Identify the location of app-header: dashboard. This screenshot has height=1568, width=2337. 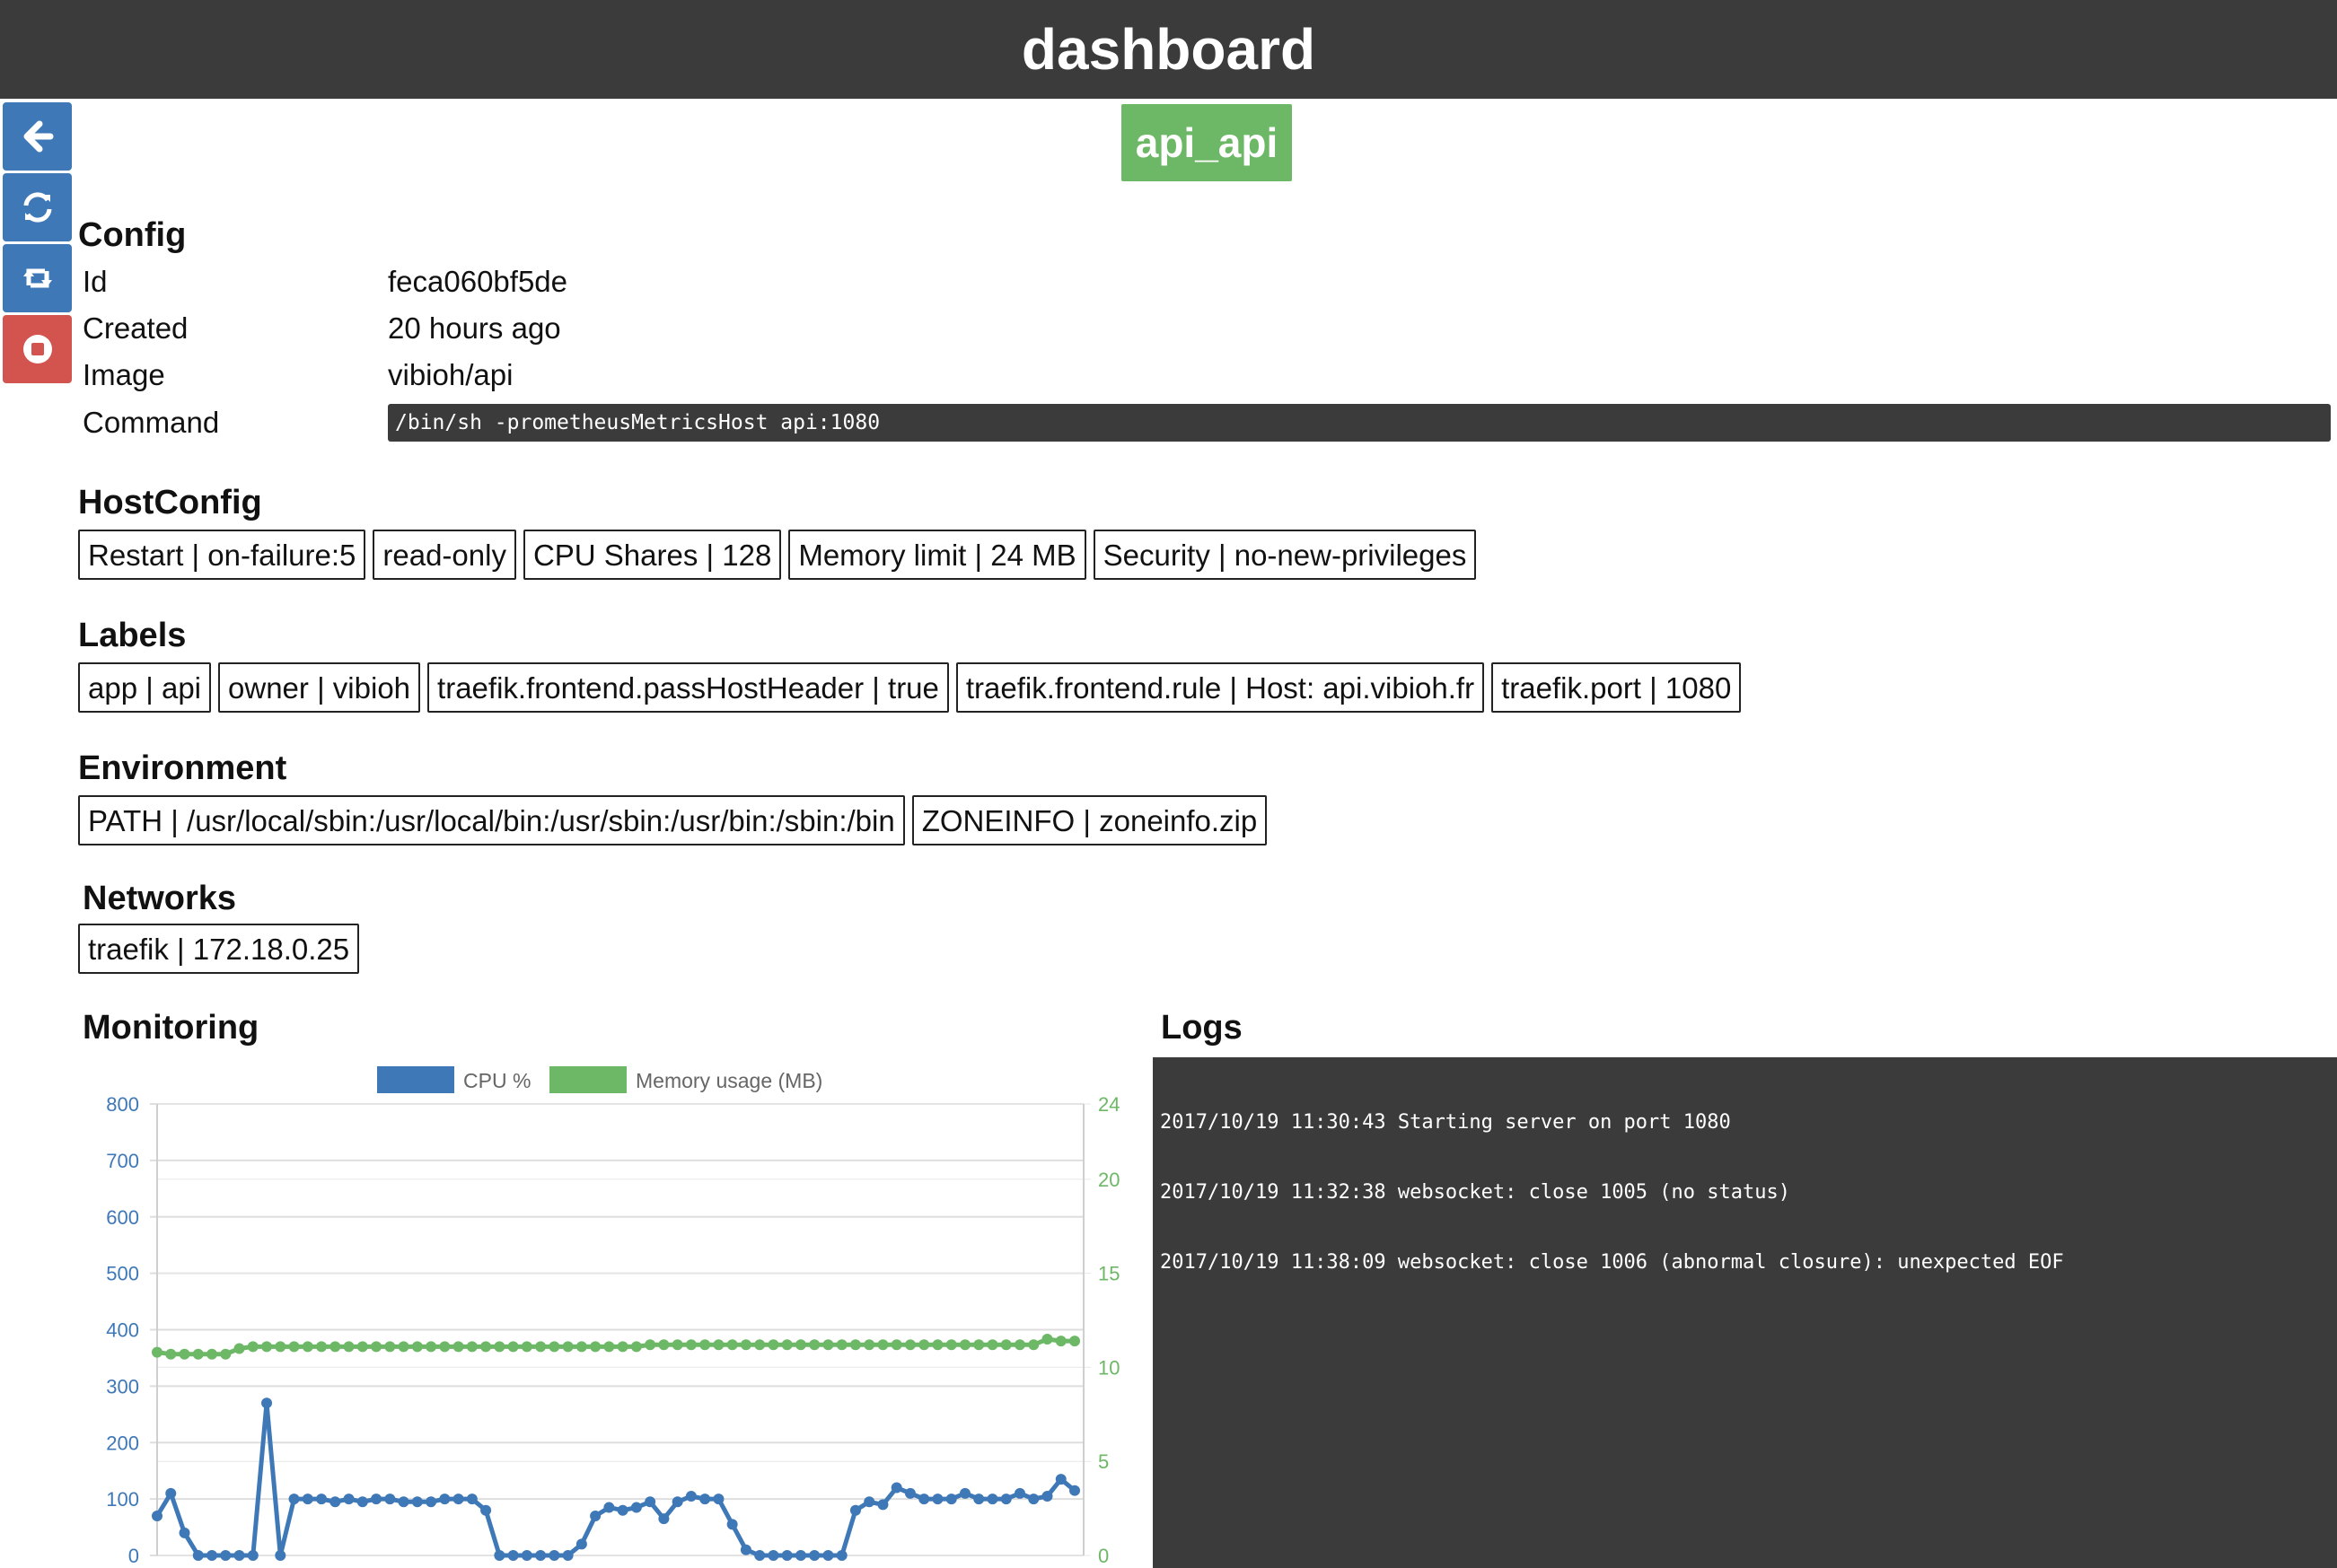
(1168, 49).